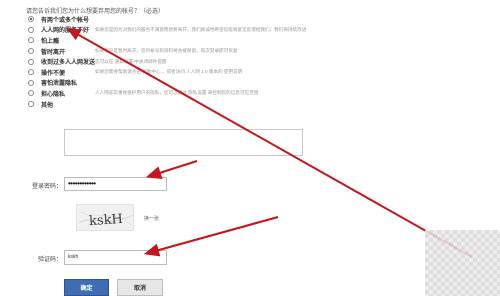 The image size is (500, 296). Describe the element at coordinates (53, 94) in the screenshot. I see `reason-label: 担心隐私` at that location.